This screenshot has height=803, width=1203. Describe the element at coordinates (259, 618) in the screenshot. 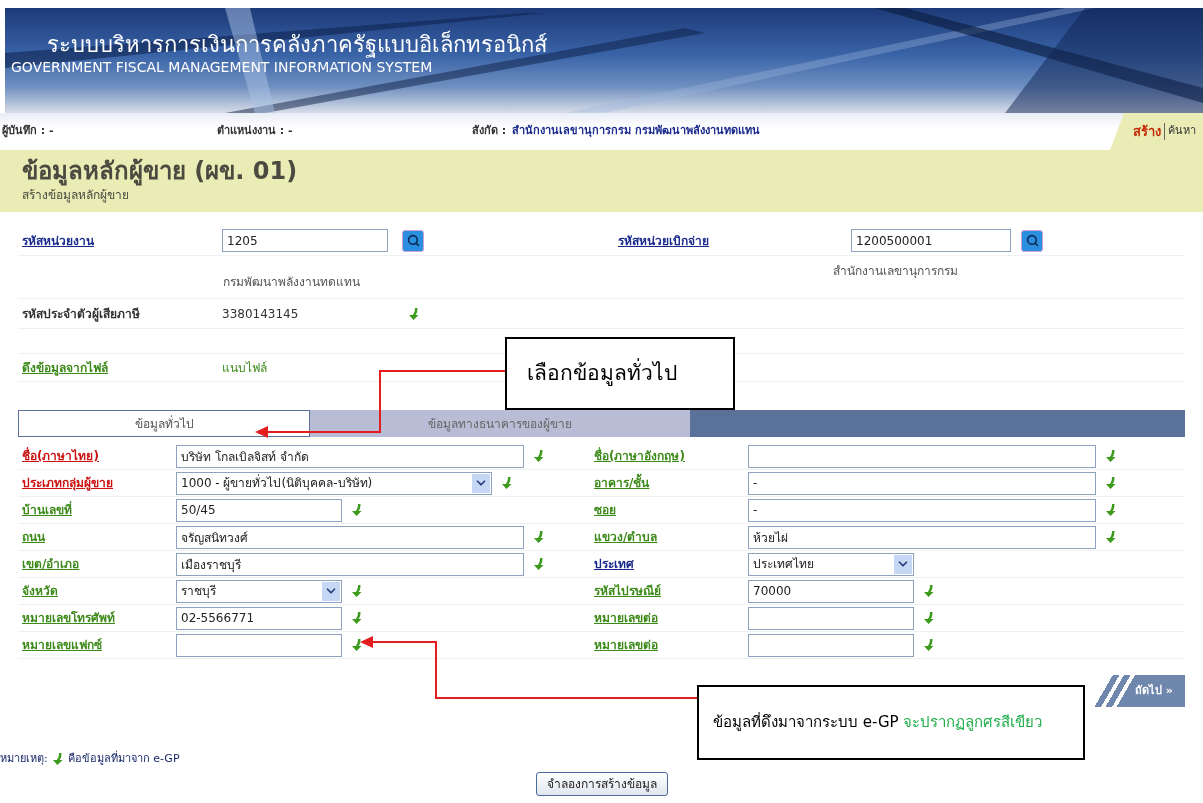

I see `input-field: 02-5566771` at that location.